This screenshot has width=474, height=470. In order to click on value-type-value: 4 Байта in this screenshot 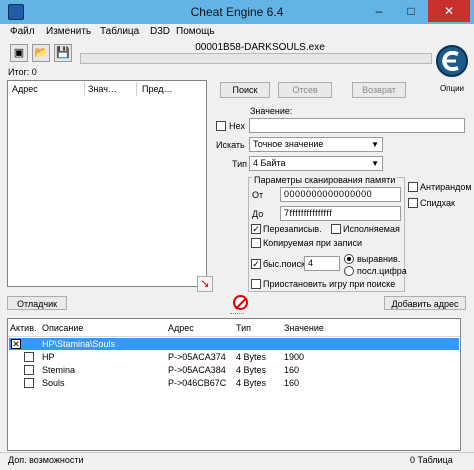, I will do `click(269, 163)`.